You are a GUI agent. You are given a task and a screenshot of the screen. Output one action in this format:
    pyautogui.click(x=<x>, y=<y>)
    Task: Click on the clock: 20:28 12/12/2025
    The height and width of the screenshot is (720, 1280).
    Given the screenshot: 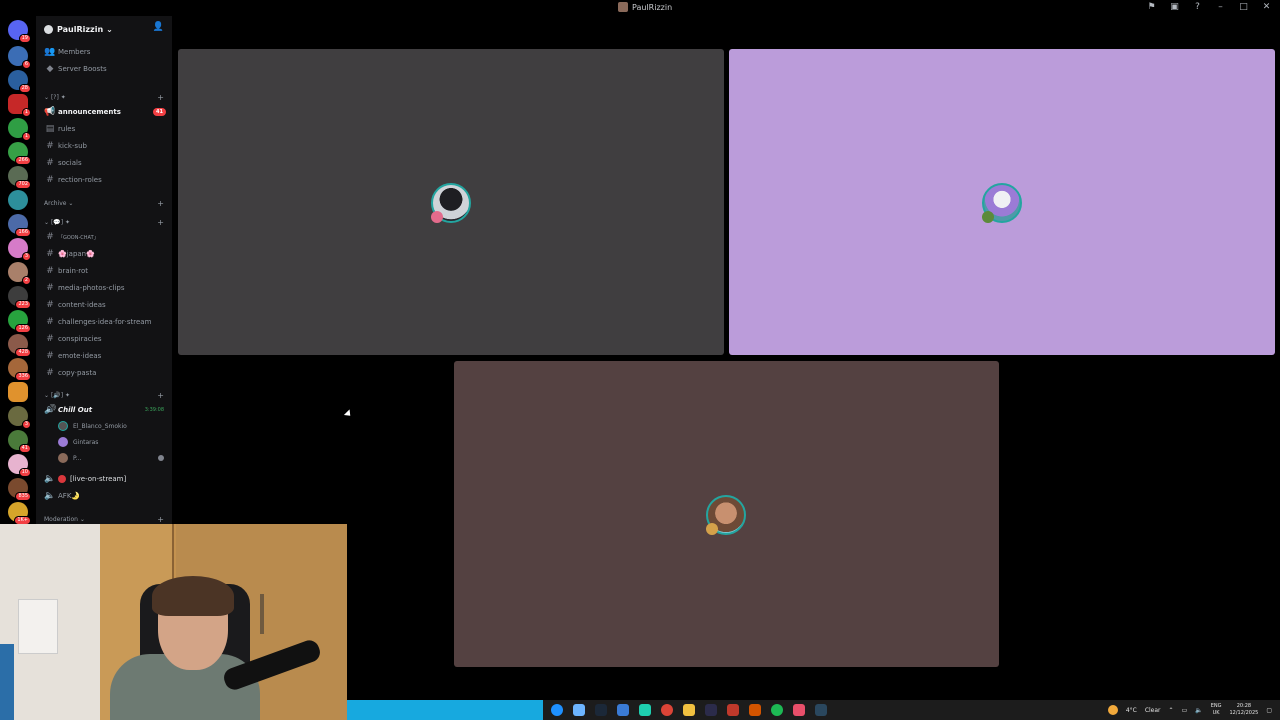 What is the action you would take?
    pyautogui.click(x=1244, y=710)
    